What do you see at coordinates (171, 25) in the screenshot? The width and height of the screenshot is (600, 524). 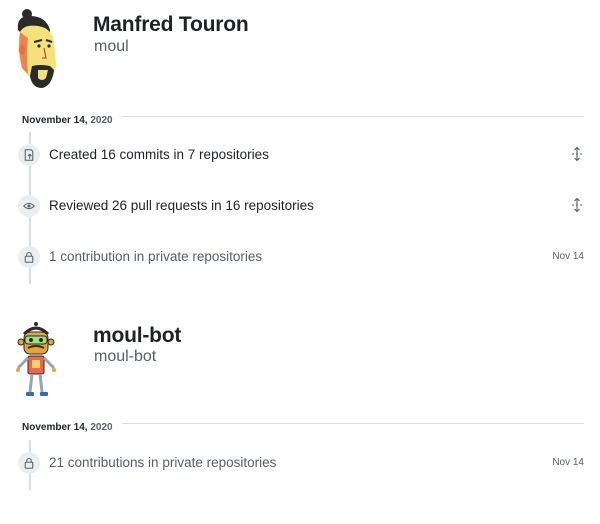 I see `profile-name: Manfred Touron` at bounding box center [171, 25].